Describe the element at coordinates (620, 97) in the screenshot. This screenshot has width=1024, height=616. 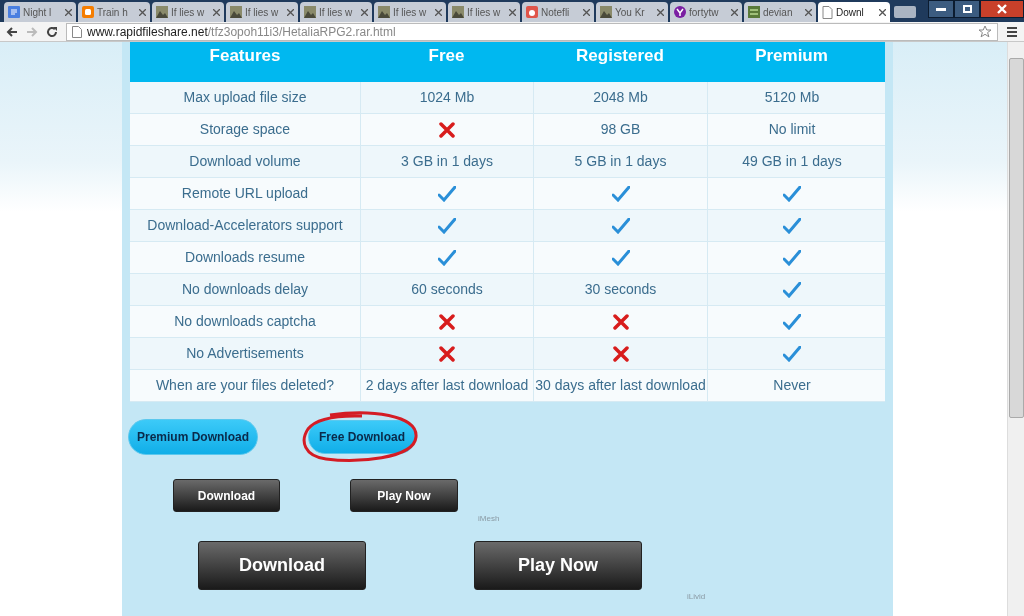
I see `table-cell-text: 2048 Mb` at that location.